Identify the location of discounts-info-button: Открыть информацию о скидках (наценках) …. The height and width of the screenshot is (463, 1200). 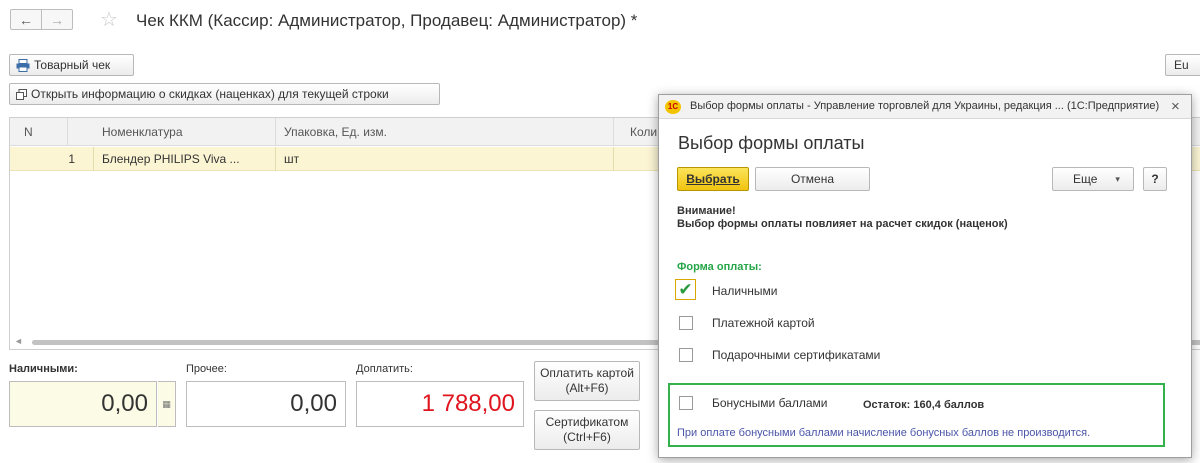
(224, 94).